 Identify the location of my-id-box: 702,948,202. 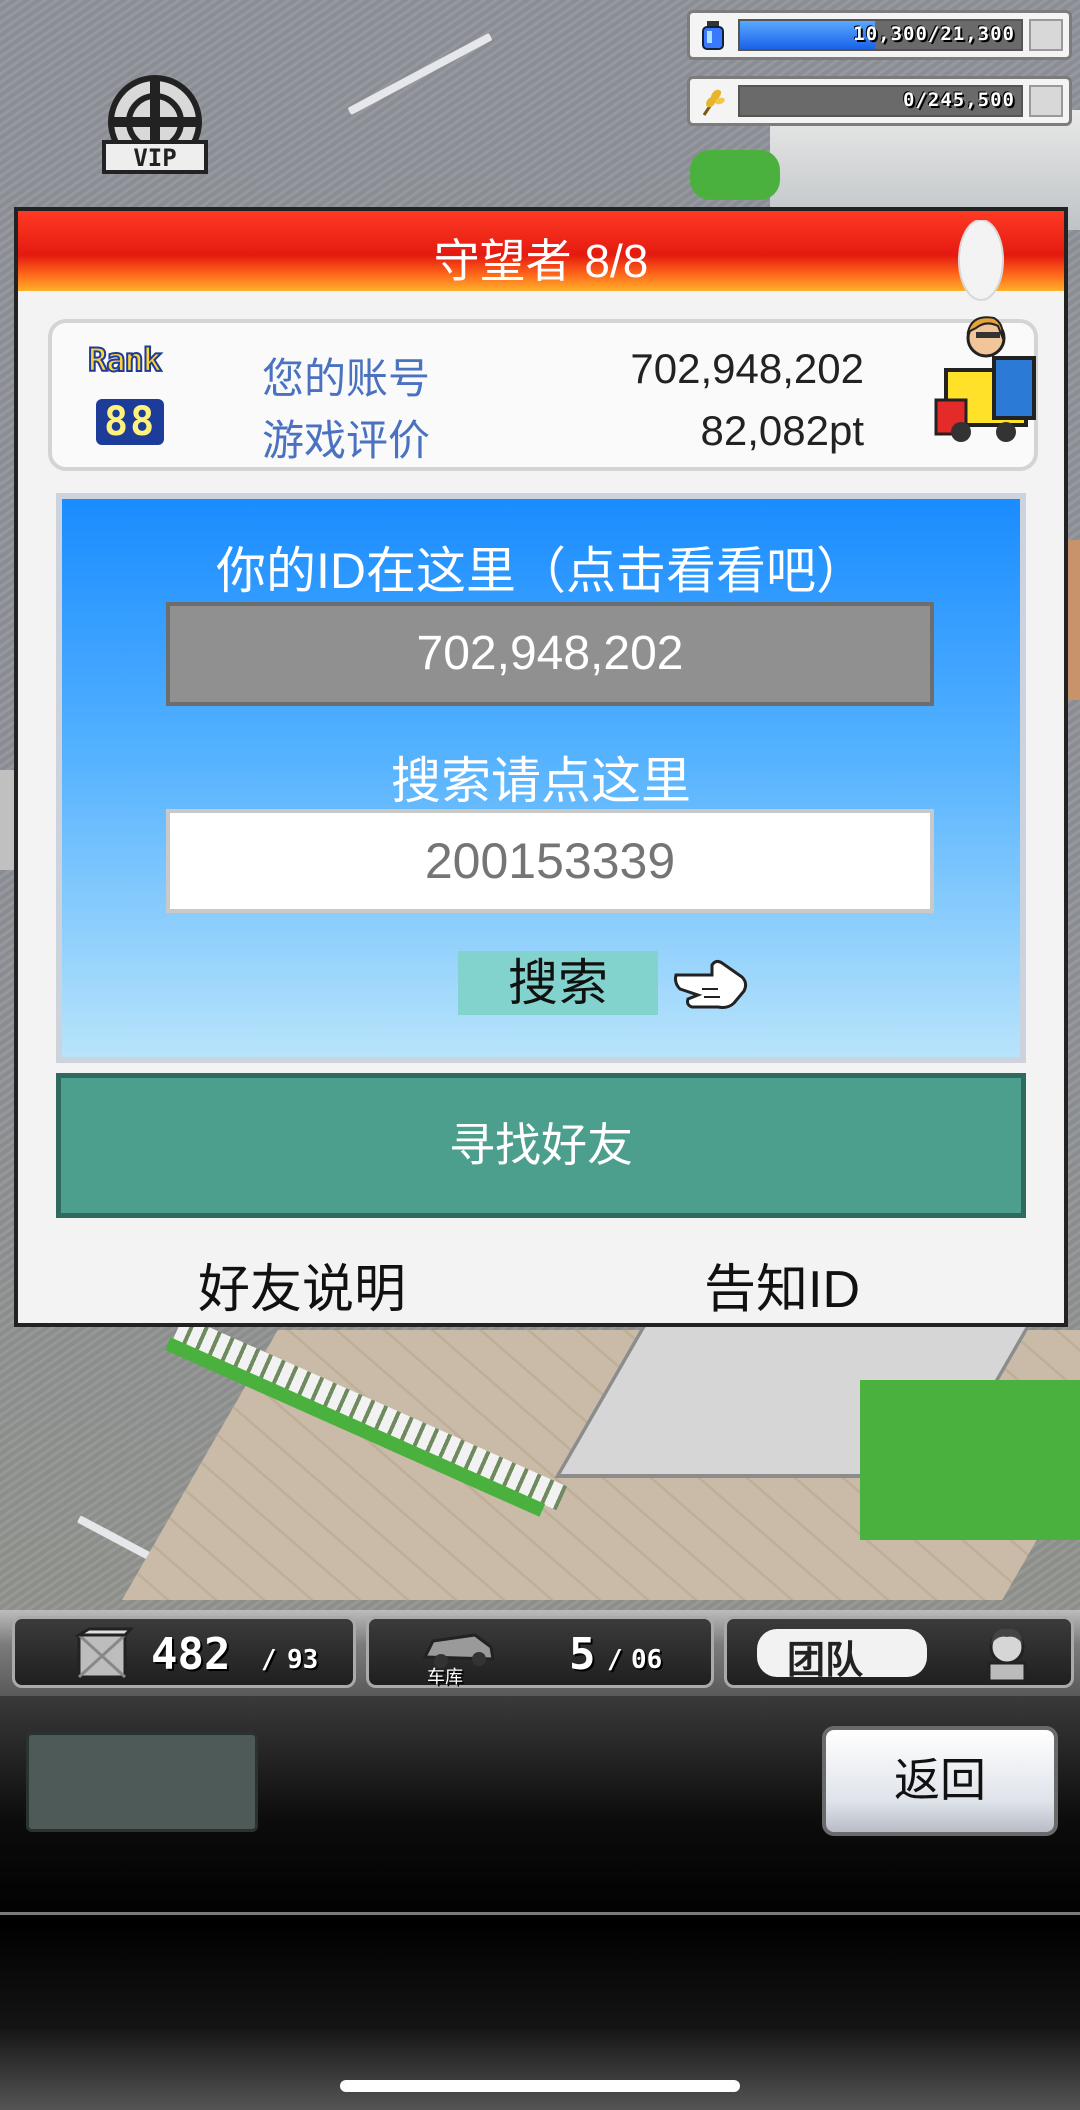
(550, 654).